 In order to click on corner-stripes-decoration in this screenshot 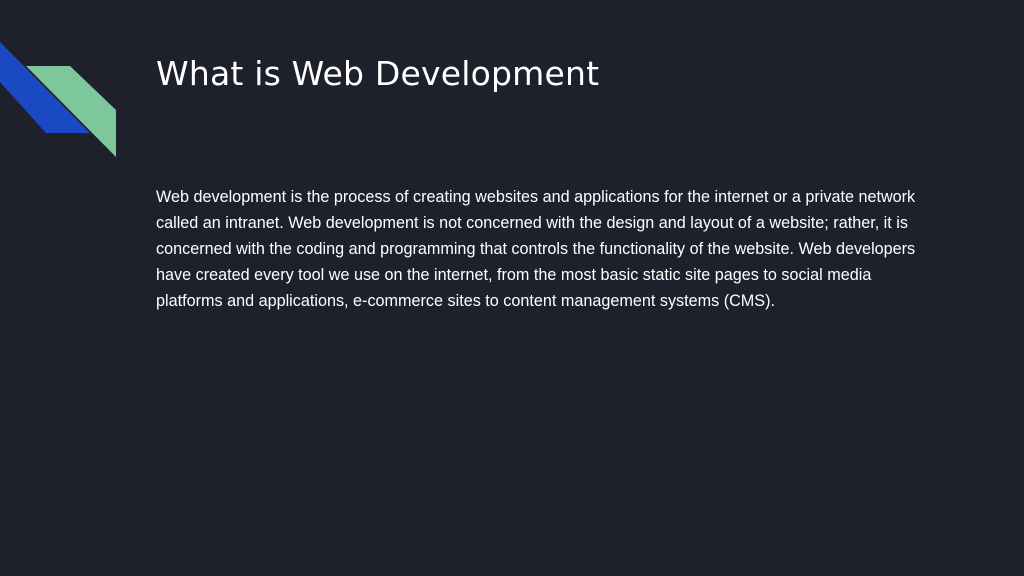, I will do `click(58, 99)`.